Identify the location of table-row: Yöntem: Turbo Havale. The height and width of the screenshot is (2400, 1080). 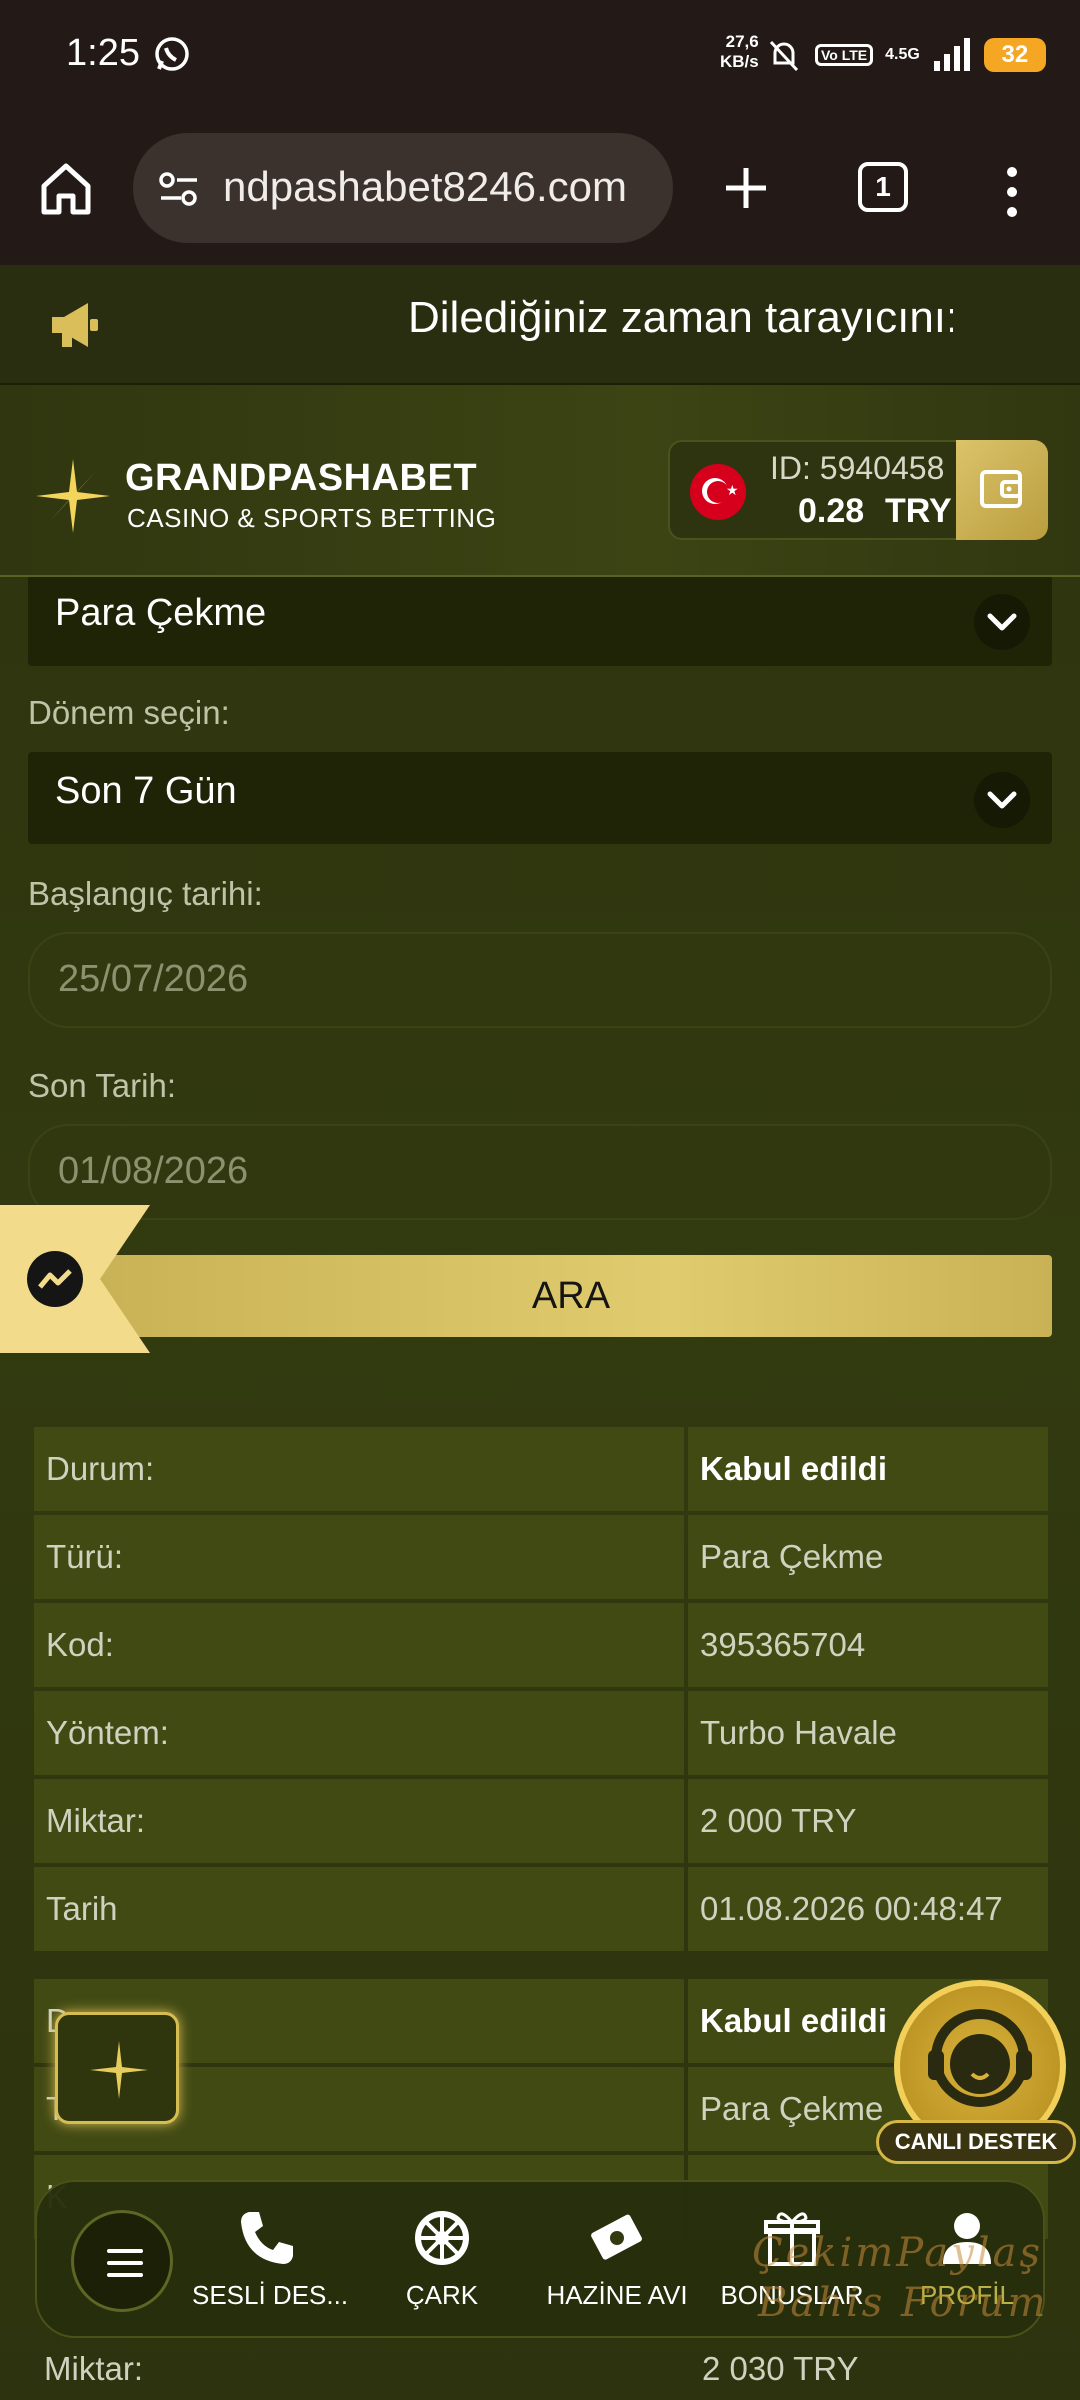
(541, 1733).